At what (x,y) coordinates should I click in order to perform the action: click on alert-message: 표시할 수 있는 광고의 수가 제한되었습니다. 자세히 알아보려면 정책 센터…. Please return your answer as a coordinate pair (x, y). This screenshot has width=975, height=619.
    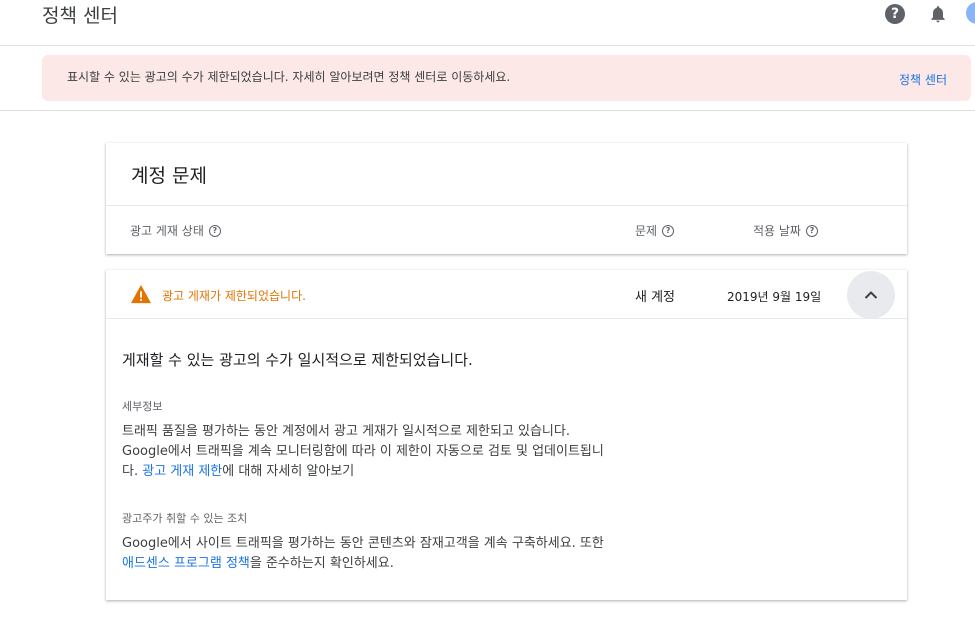
    Looking at the image, I should click on (289, 77).